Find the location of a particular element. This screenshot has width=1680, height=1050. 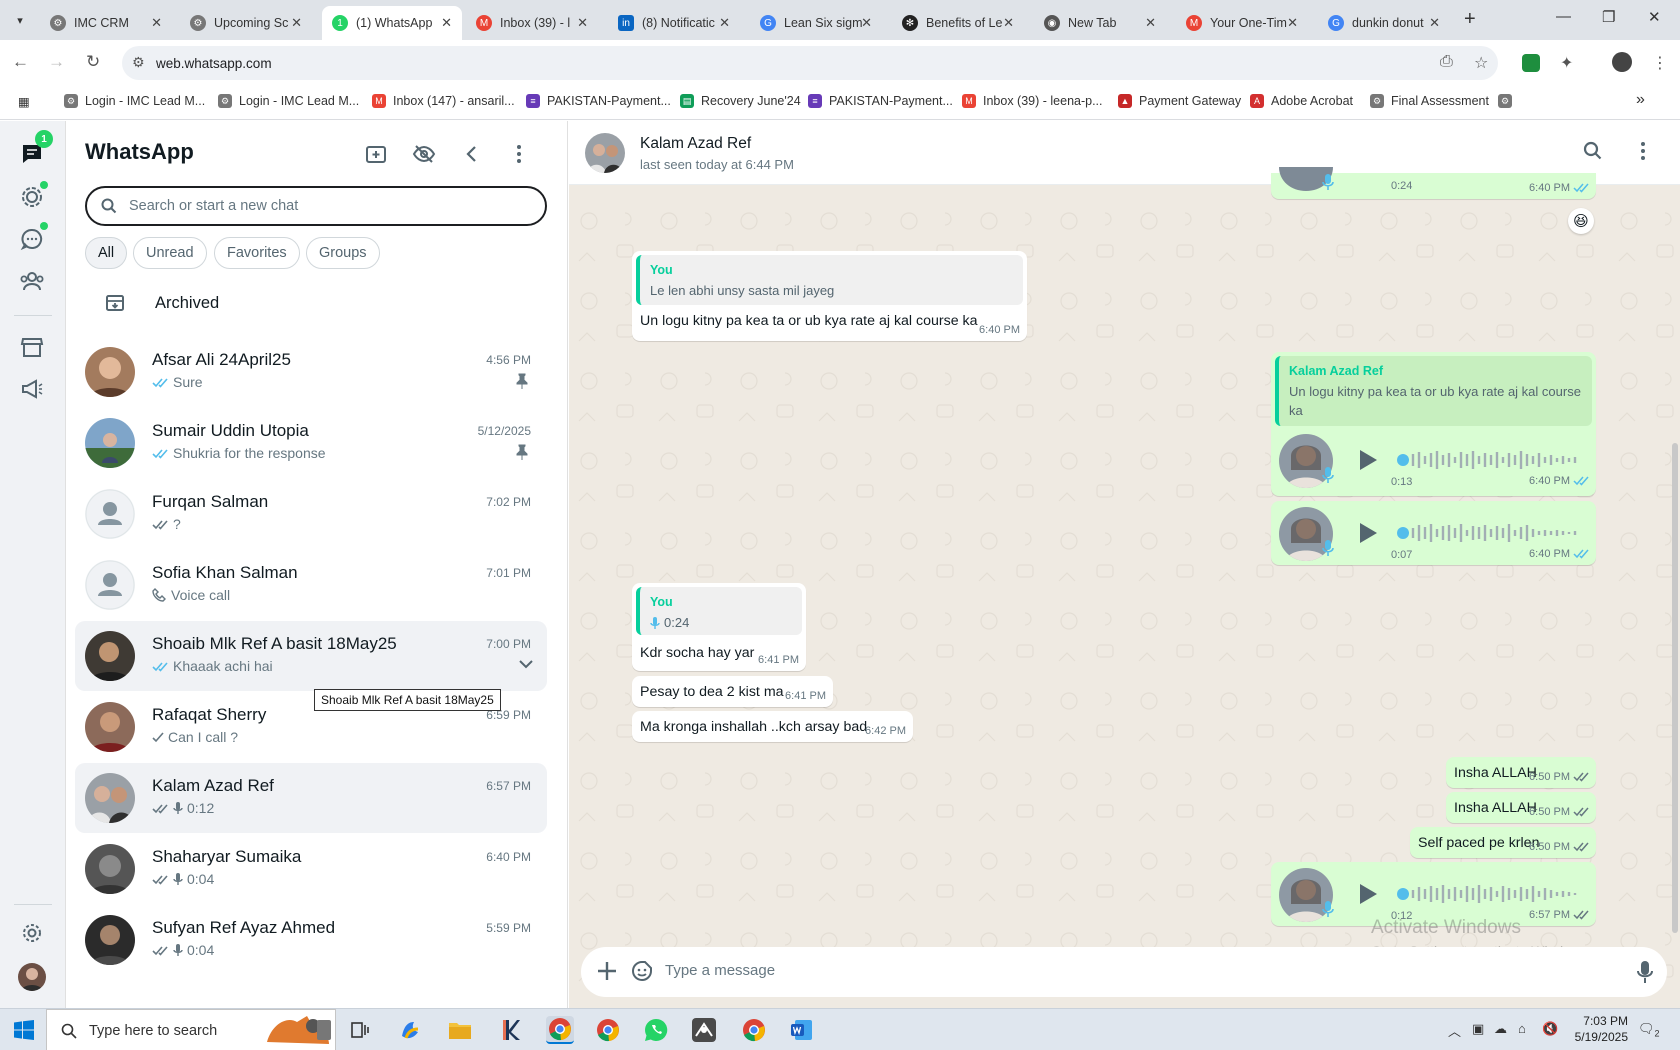

voice-message-tail: 0:24 6:40 PM is located at coordinates (1433, 183).